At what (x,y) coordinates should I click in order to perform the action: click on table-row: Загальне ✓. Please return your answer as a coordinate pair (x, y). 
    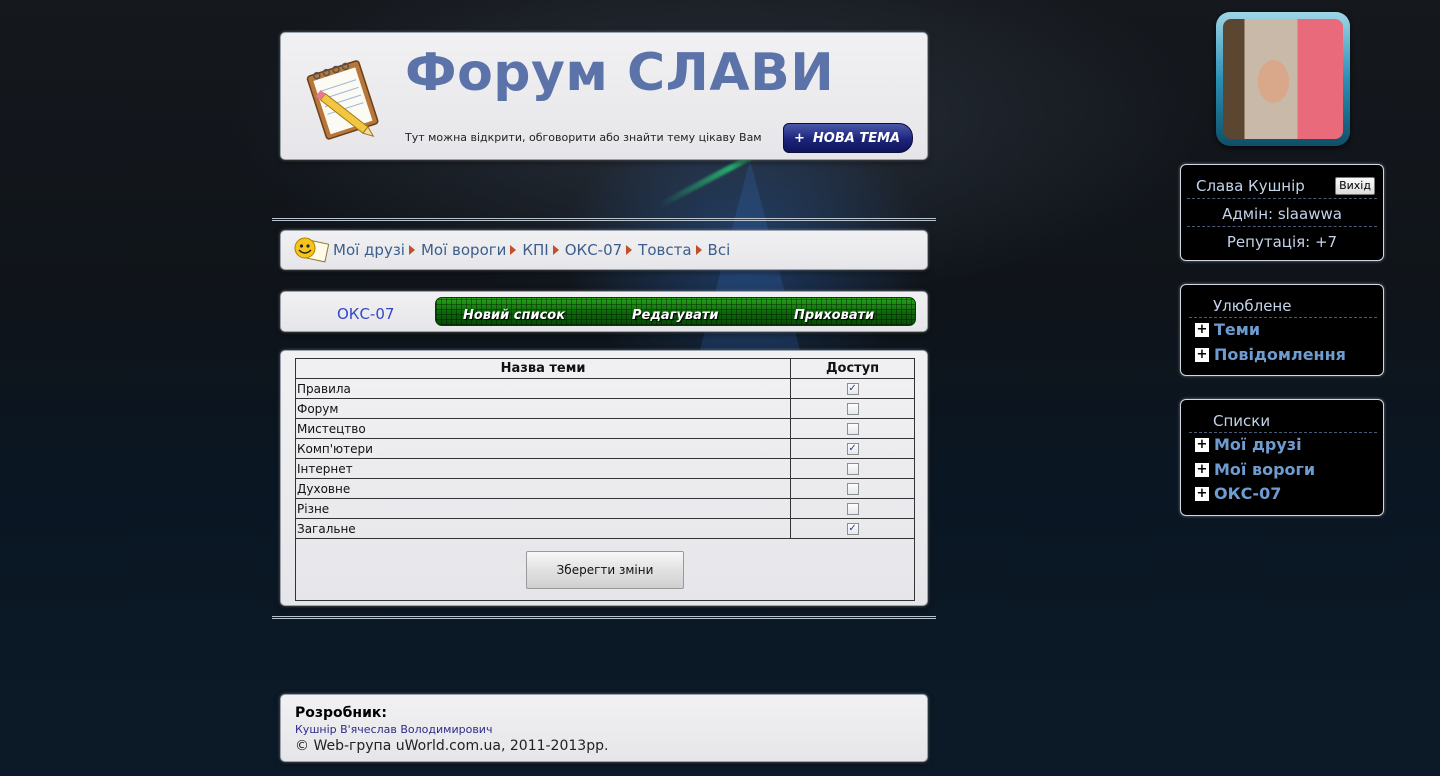
    Looking at the image, I should click on (604, 528).